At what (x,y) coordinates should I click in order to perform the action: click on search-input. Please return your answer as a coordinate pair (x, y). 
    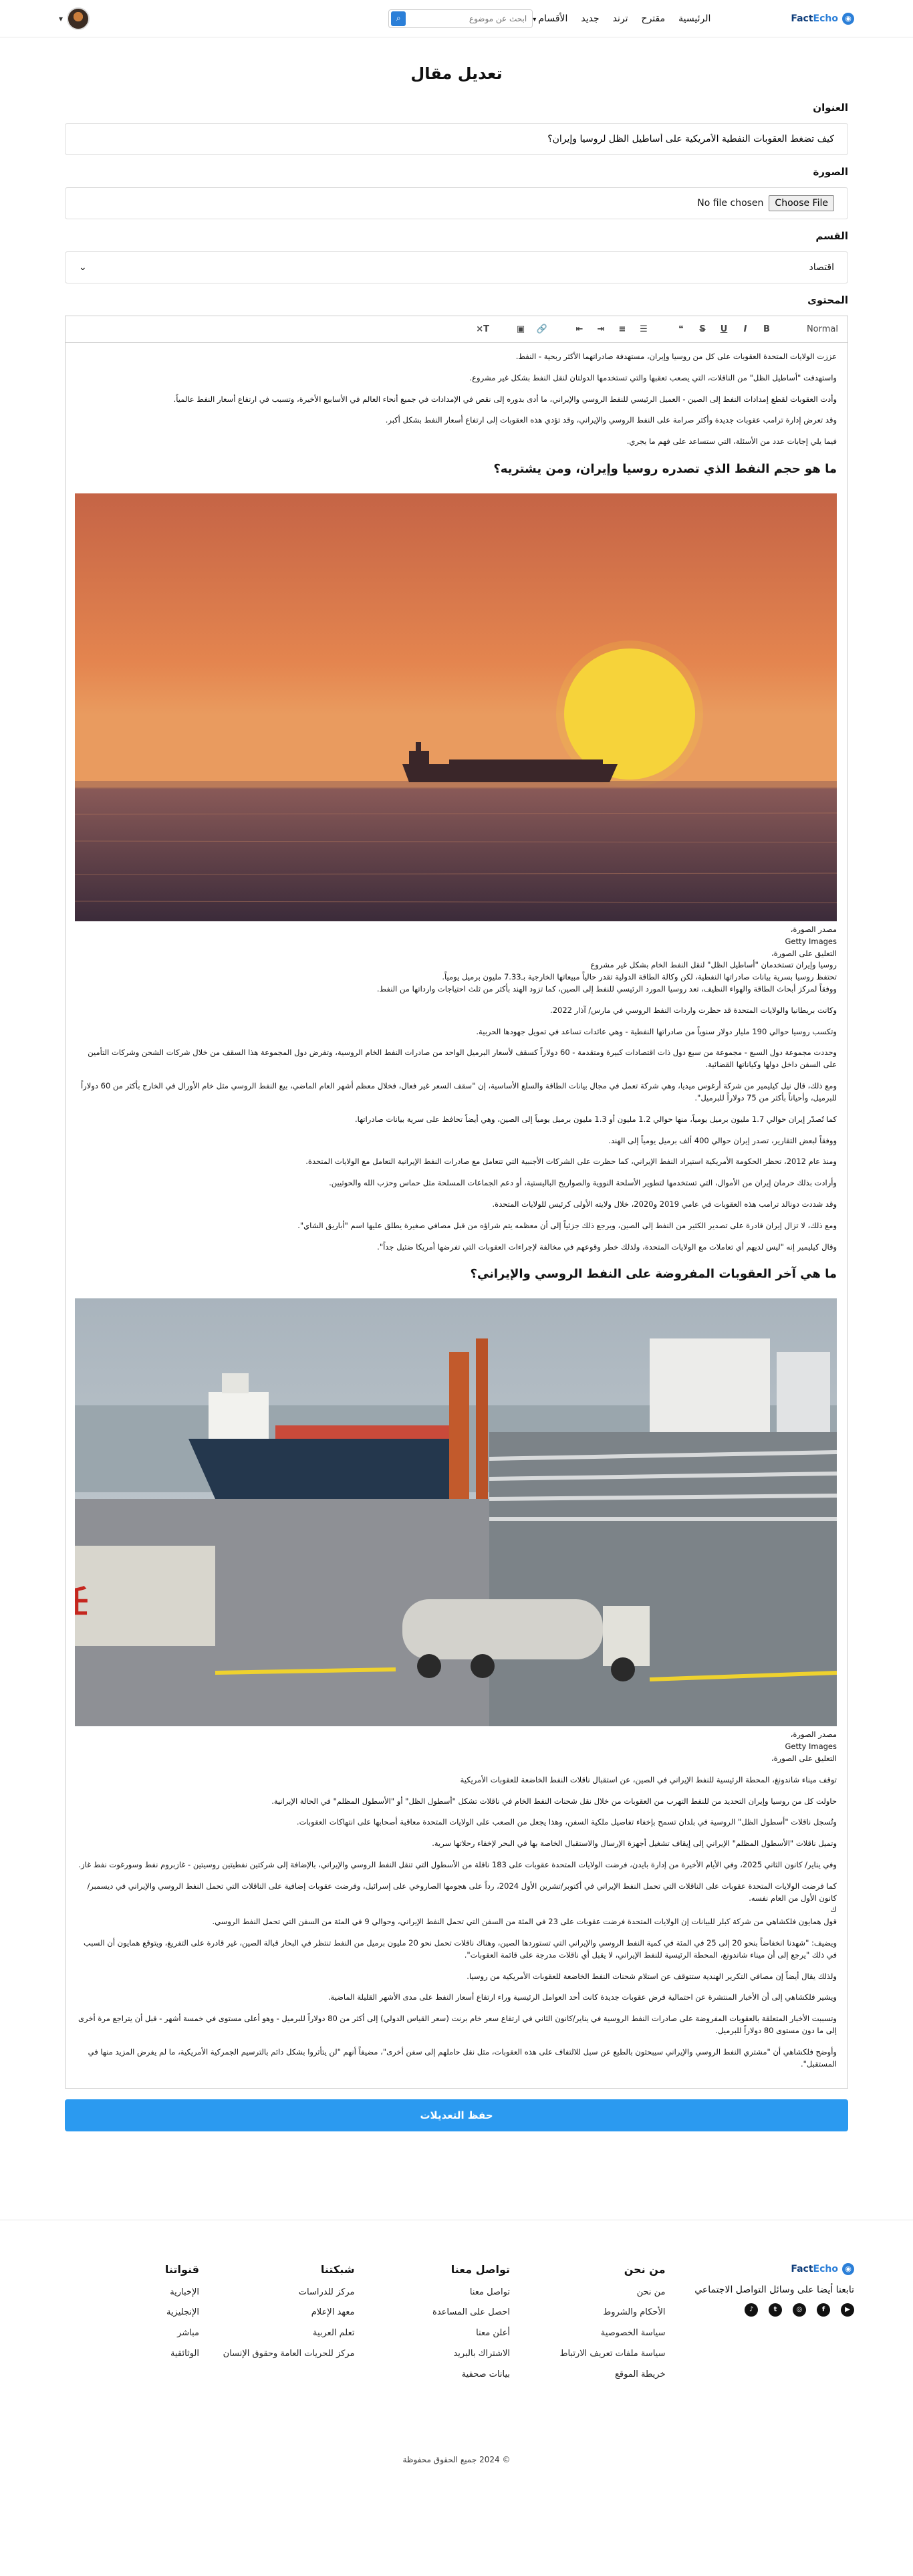
    Looking at the image, I should click on (470, 18).